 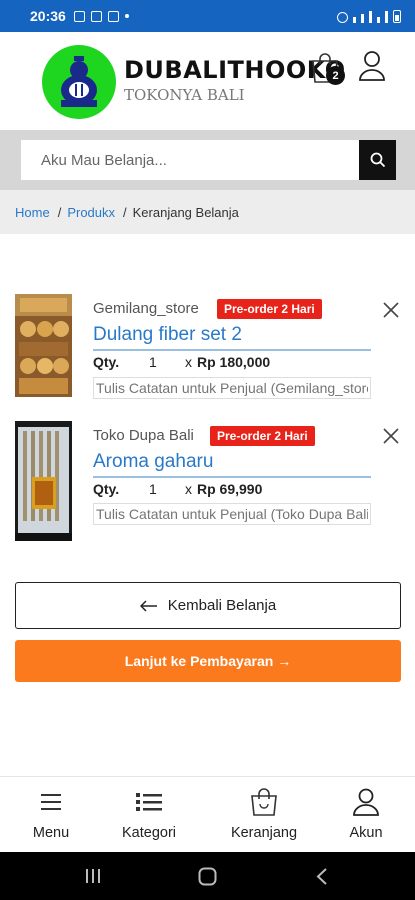 What do you see at coordinates (51, 814) in the screenshot?
I see `nav-menu: Menu` at bounding box center [51, 814].